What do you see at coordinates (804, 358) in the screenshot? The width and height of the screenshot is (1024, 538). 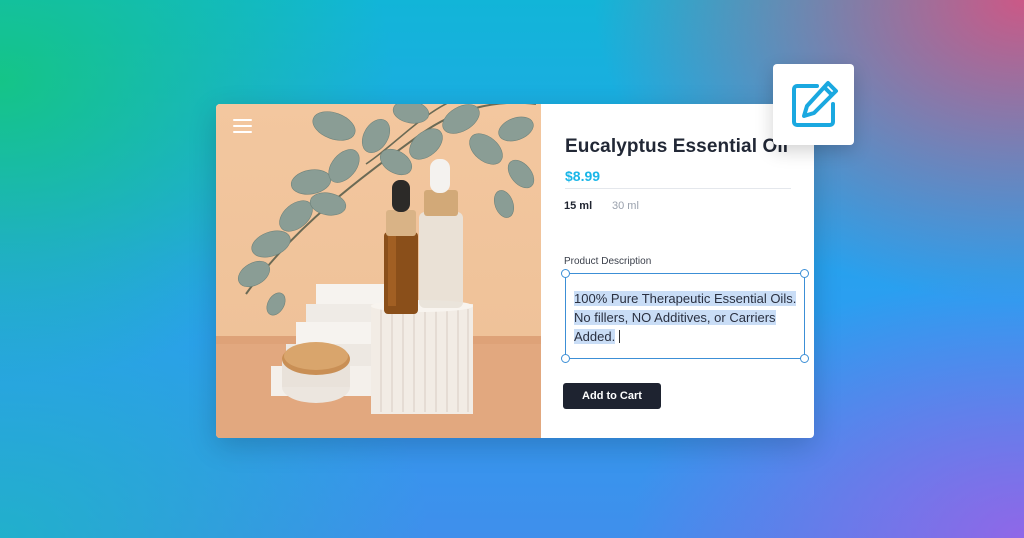 I see `resize-handle-bottom-right` at bounding box center [804, 358].